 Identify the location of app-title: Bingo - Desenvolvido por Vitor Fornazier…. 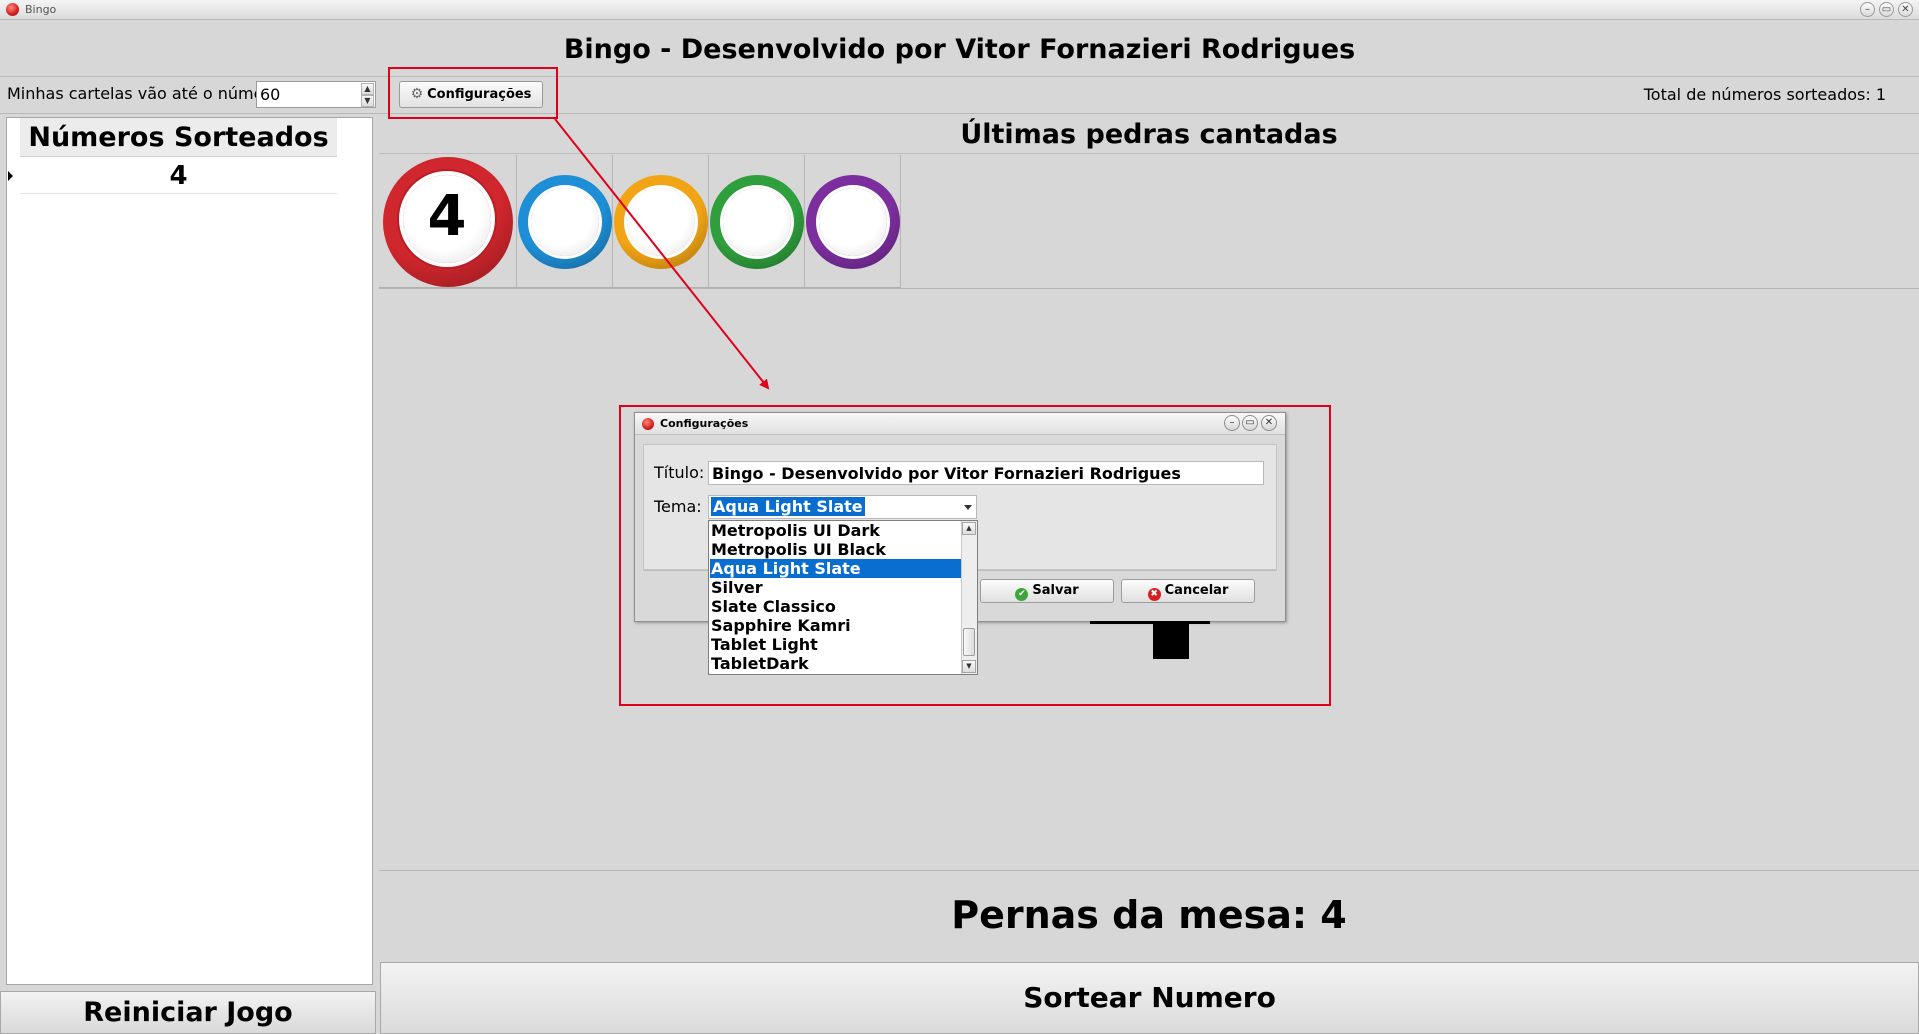
(959, 49).